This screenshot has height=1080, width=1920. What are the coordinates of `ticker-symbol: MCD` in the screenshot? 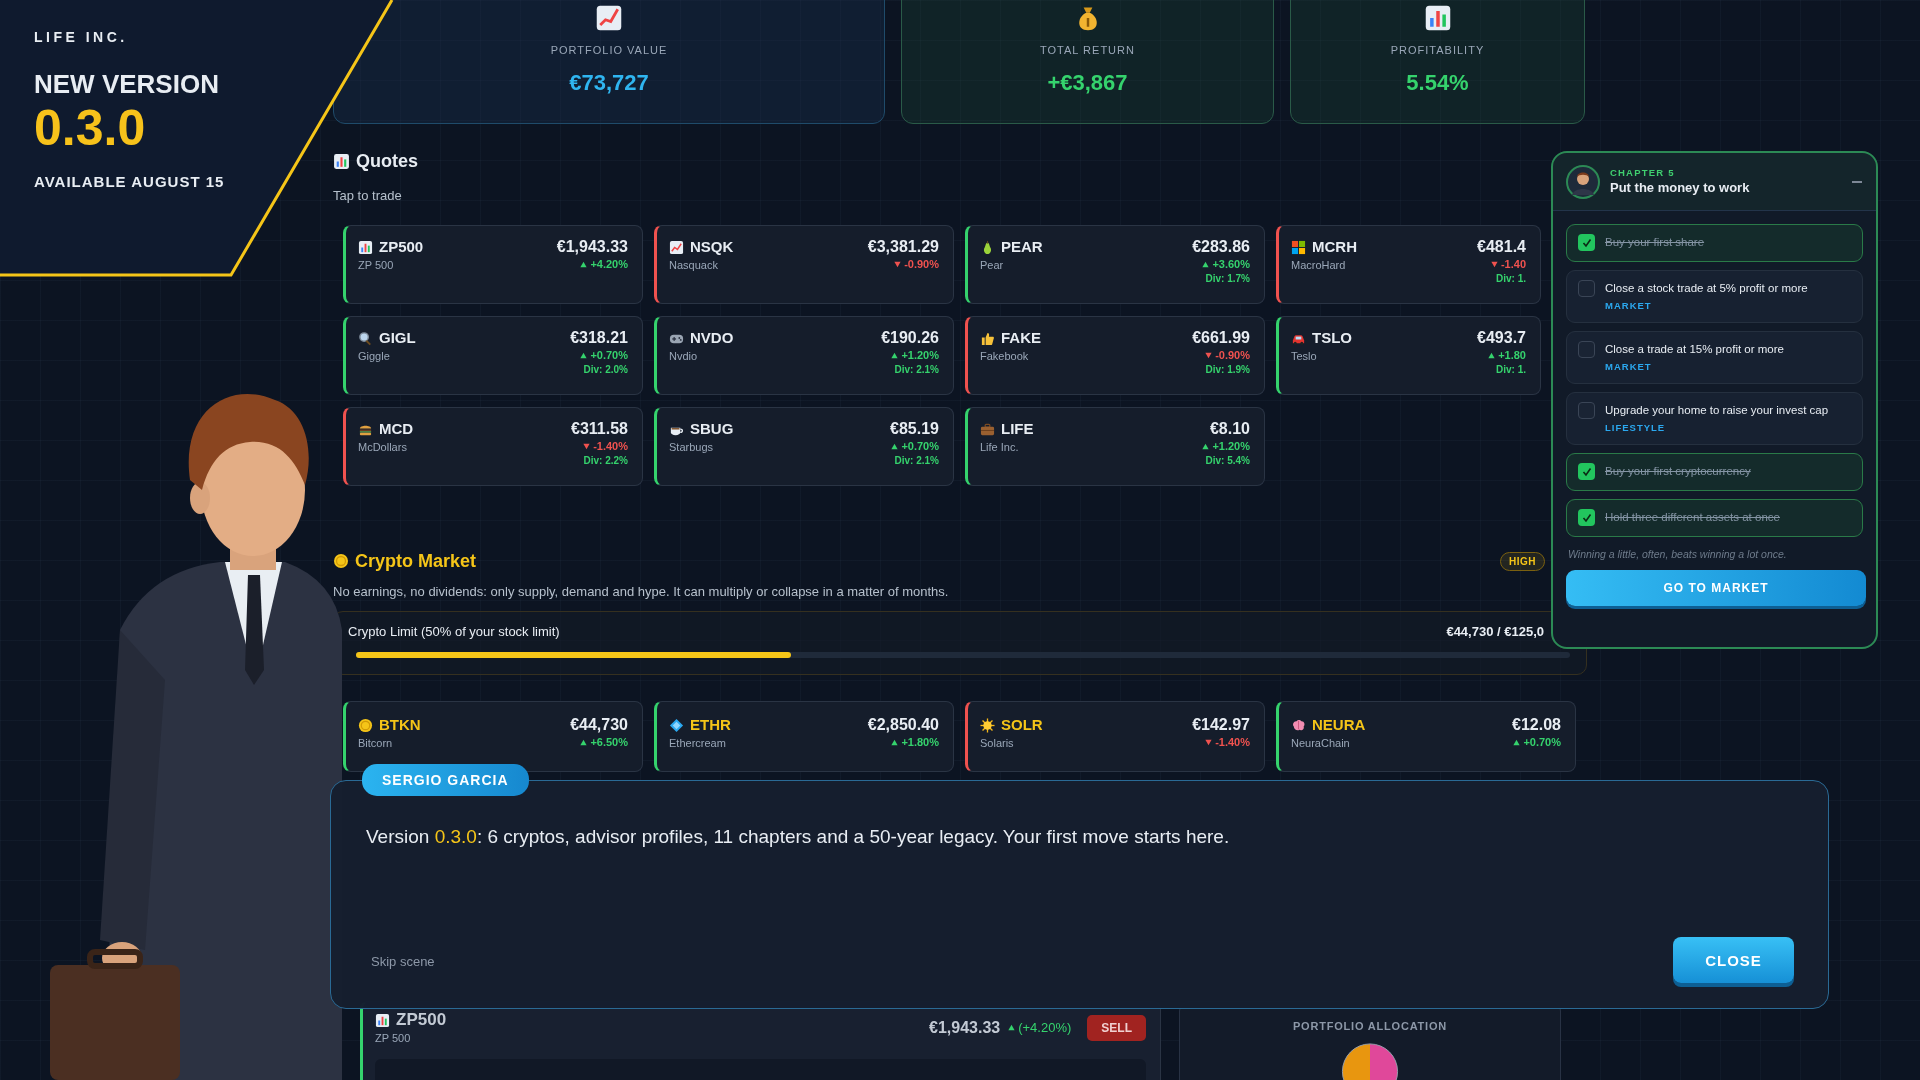 It's located at (396, 429).